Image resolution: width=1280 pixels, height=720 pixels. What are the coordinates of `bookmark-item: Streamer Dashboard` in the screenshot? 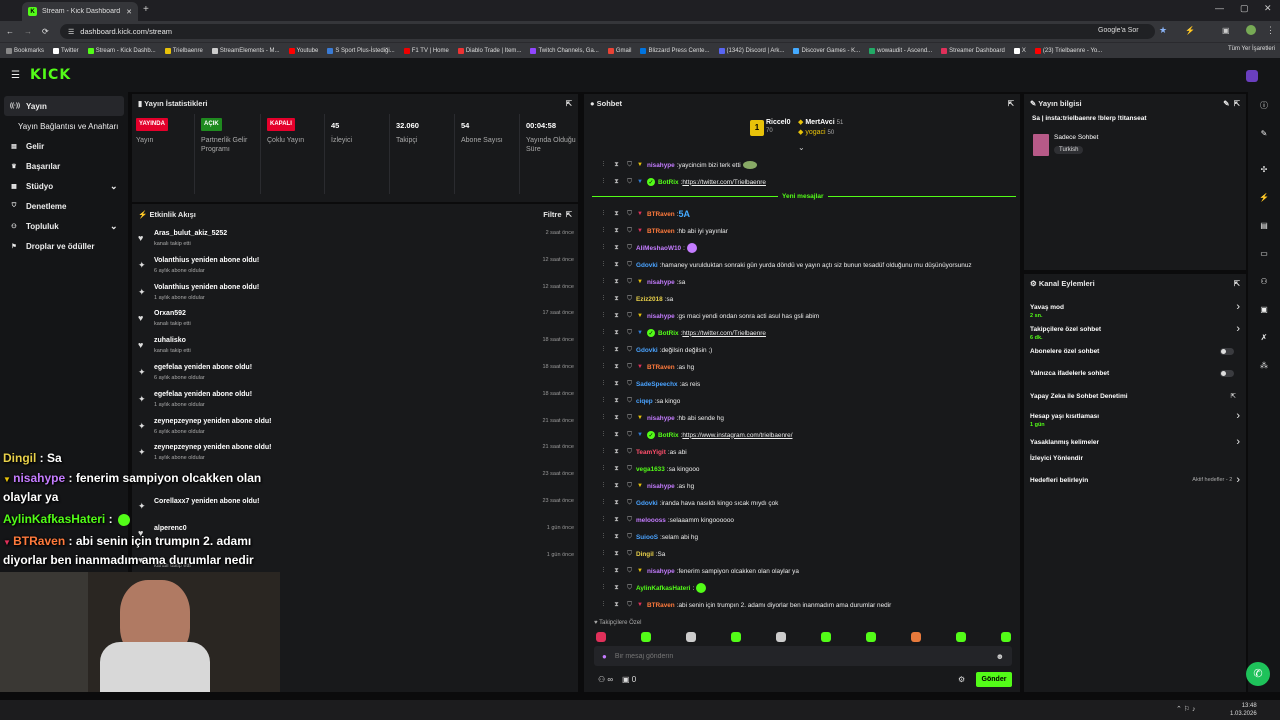 It's located at (973, 50).